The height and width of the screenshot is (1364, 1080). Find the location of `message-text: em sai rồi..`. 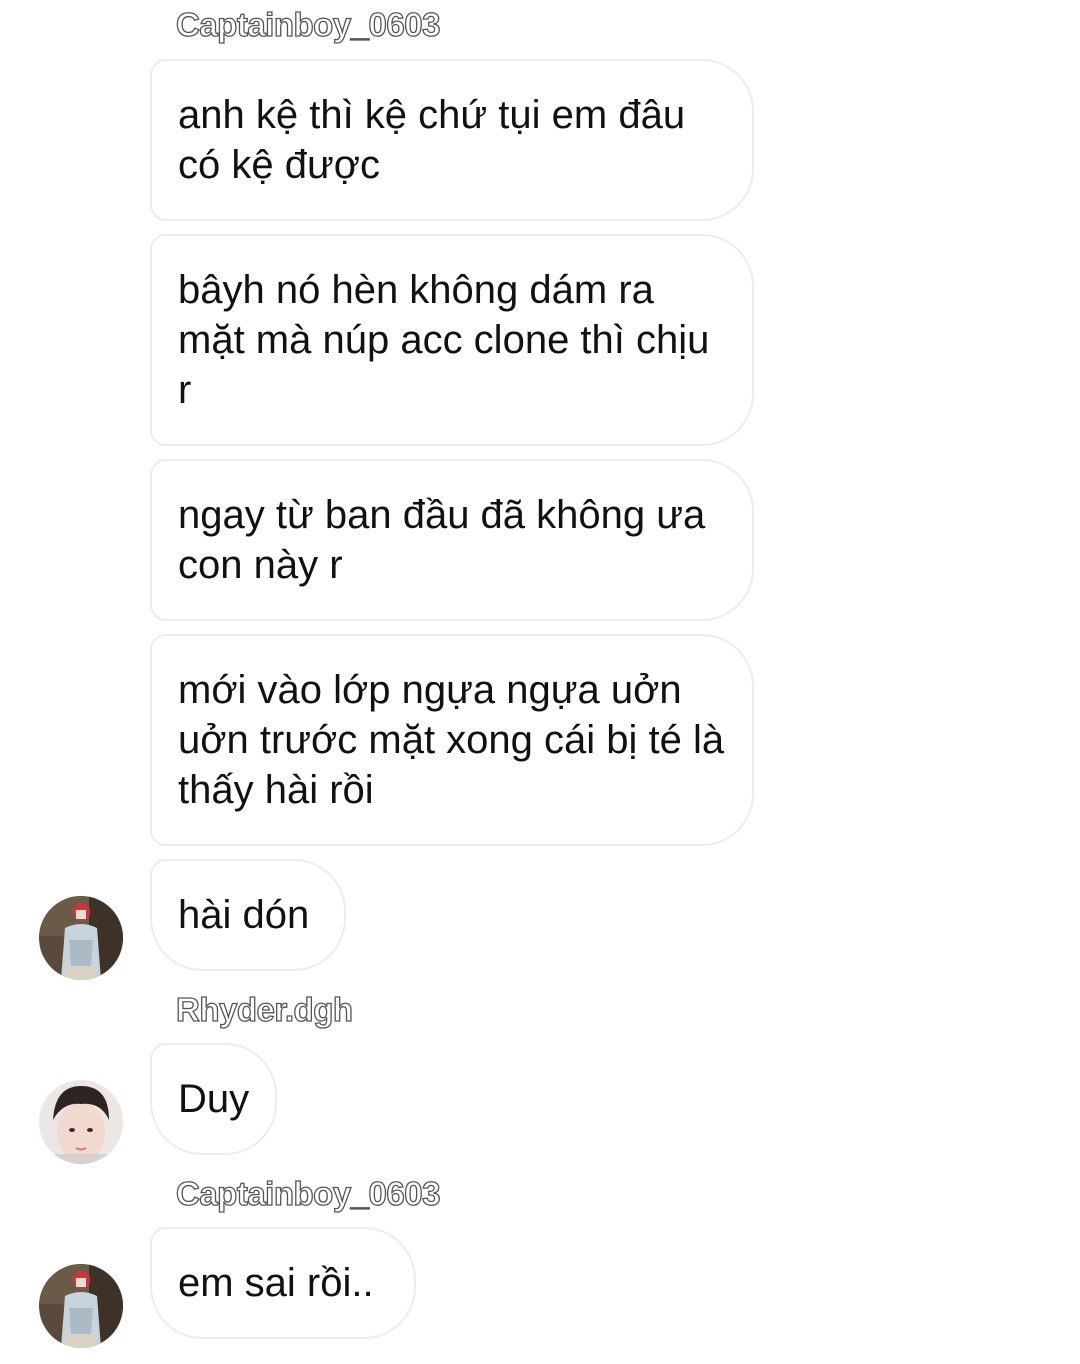

message-text: em sai rồi.. is located at coordinates (276, 1283).